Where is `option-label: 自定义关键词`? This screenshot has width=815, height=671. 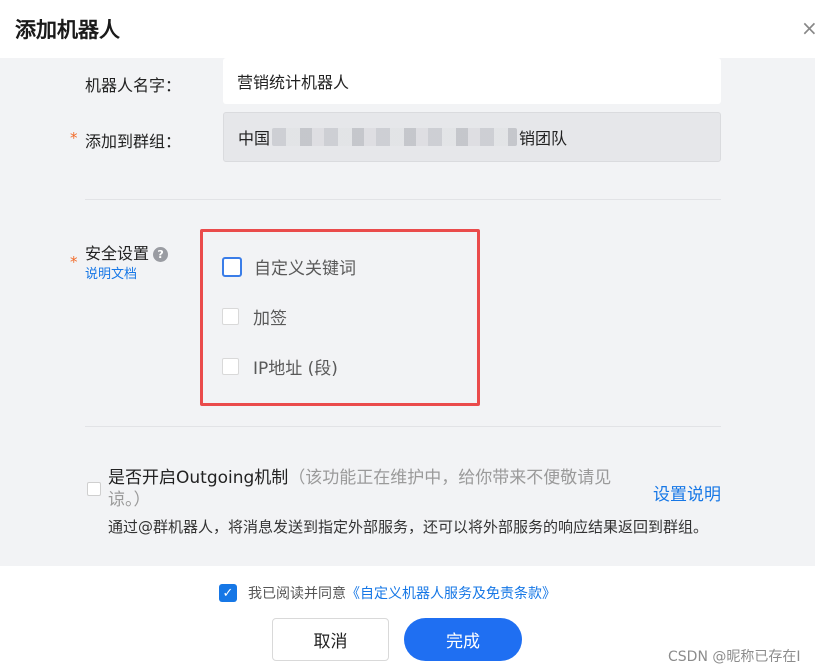
option-label: 自定义关键词 is located at coordinates (305, 269).